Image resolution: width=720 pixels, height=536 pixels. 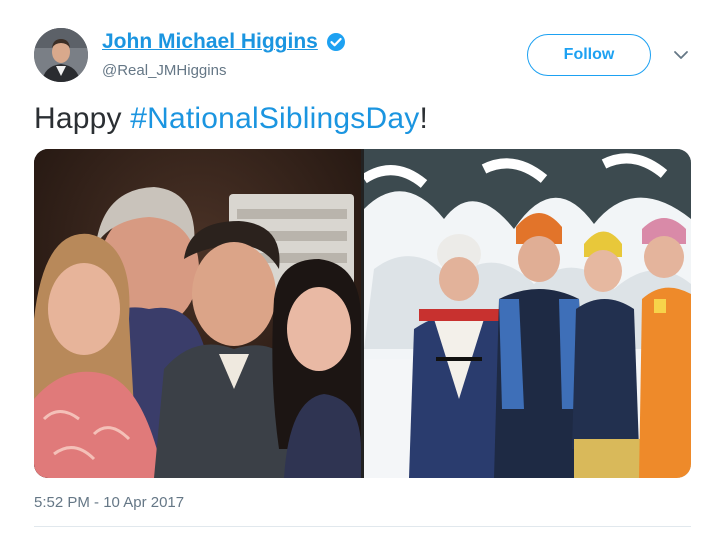 I want to click on tweet-text: Happy #NationalSiblingsDay!, so click(x=231, y=119).